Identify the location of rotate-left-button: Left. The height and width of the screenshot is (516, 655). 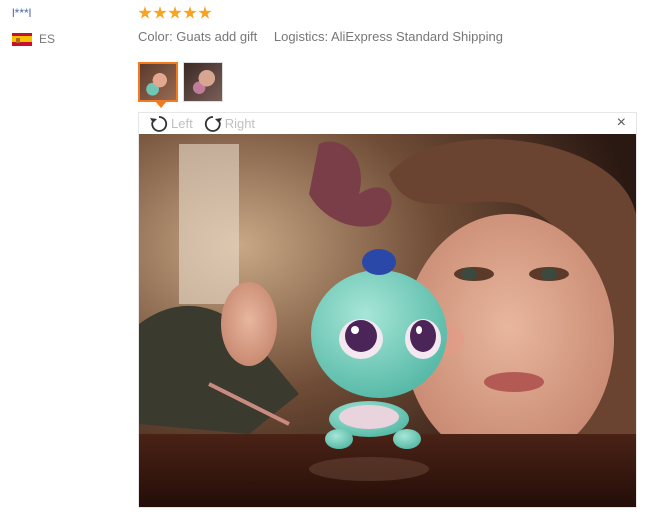
(171, 124).